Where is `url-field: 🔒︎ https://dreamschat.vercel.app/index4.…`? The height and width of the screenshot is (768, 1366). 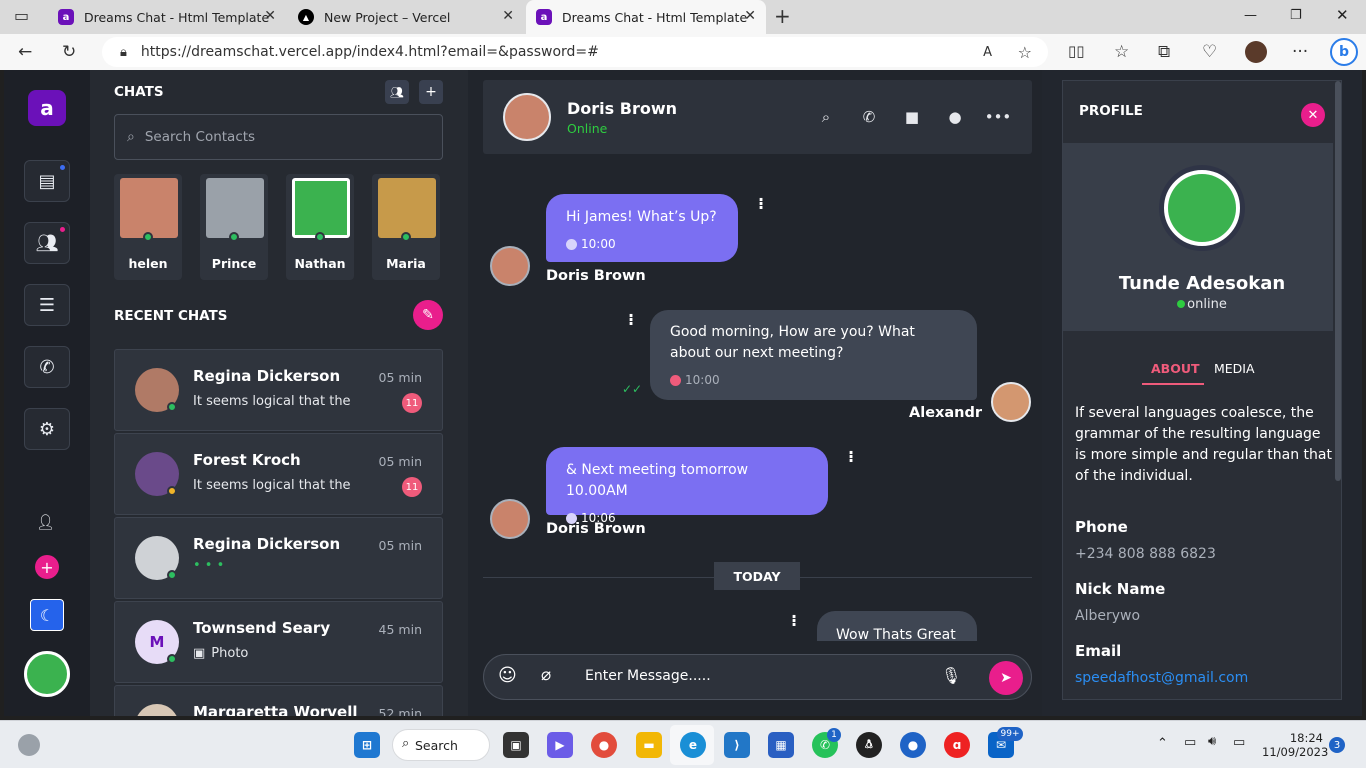
url-field: 🔒︎ https://dreamschat.vercel.app/index4.… is located at coordinates (575, 52).